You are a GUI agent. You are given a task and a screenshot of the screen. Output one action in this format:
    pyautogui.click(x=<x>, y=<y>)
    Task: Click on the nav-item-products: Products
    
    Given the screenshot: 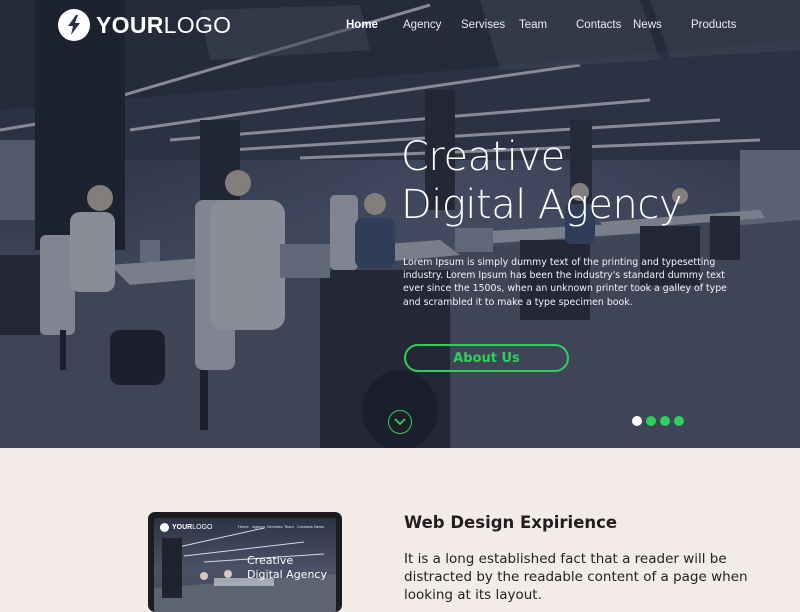 What is the action you would take?
    pyautogui.click(x=713, y=25)
    